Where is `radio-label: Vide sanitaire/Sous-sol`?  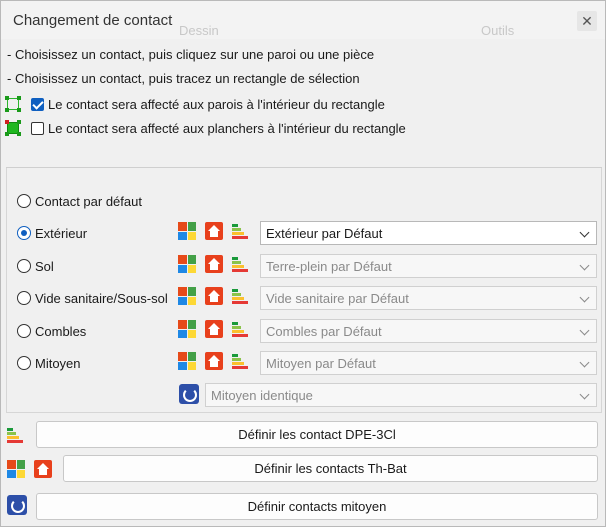 radio-label: Vide sanitaire/Sous-sol is located at coordinates (101, 298).